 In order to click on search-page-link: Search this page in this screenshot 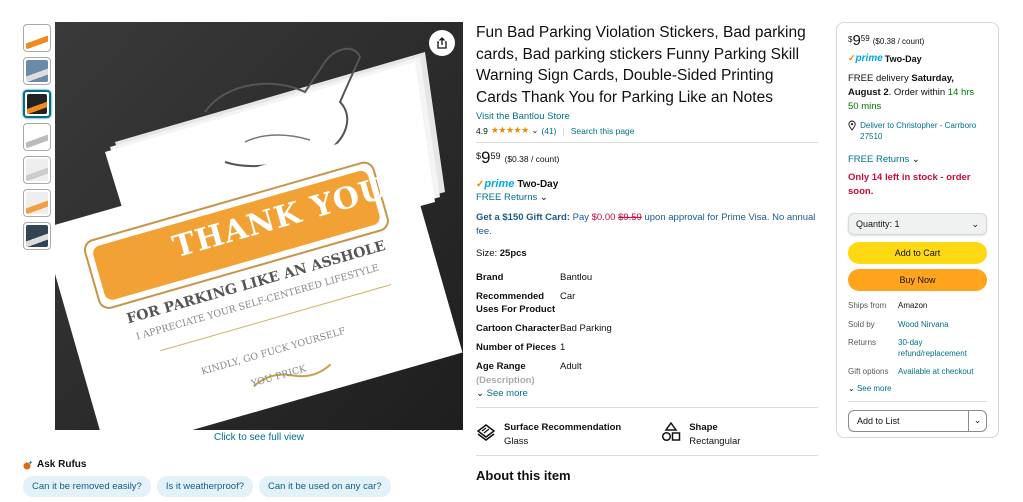, I will do `click(603, 131)`.